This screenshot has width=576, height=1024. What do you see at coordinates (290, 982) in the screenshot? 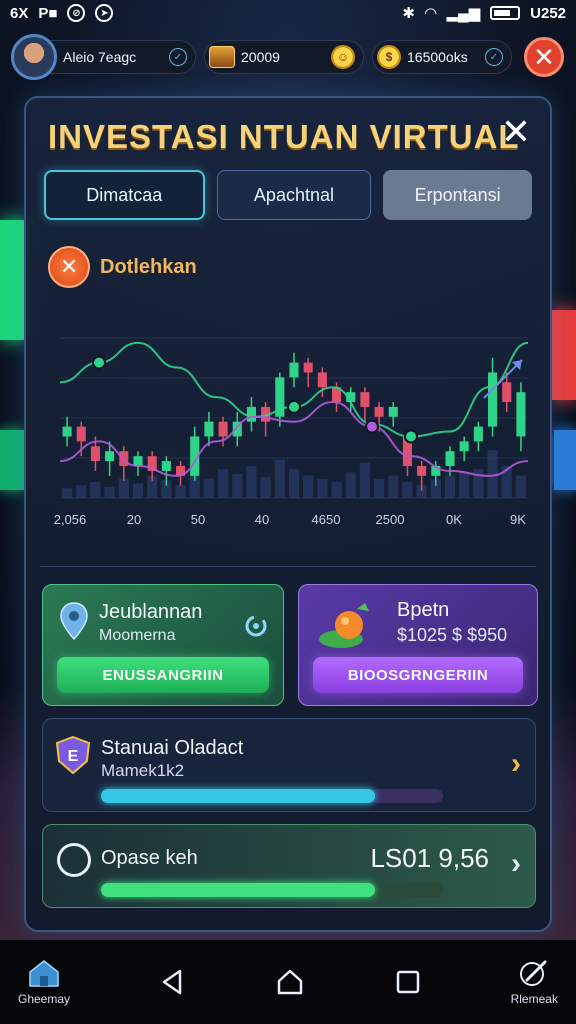
I see `home-button-icon` at bounding box center [290, 982].